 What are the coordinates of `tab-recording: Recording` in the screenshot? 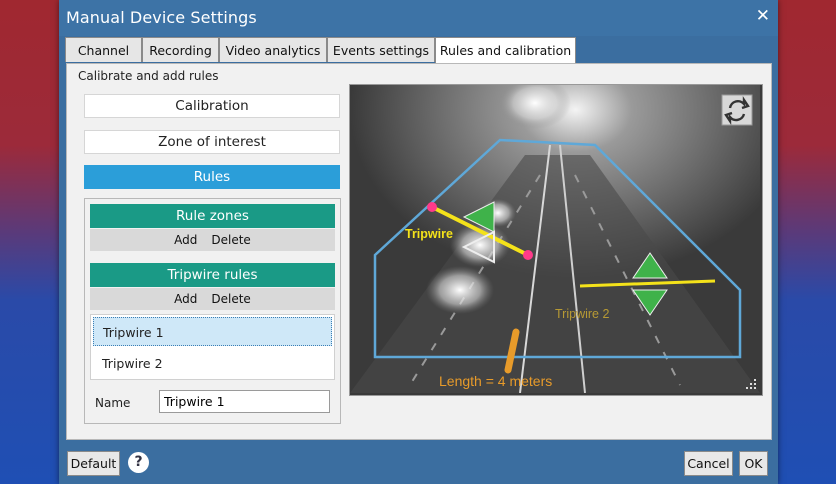 It's located at (180, 49).